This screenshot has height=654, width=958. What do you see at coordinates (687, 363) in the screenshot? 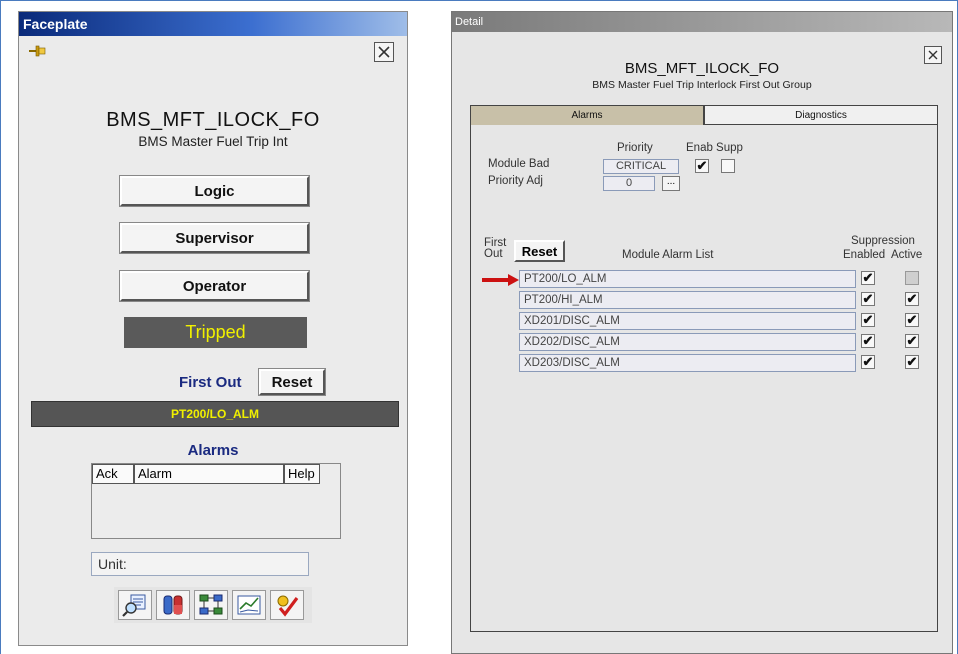
I see `module-alarm-row: XD203/DISC_ALM` at bounding box center [687, 363].